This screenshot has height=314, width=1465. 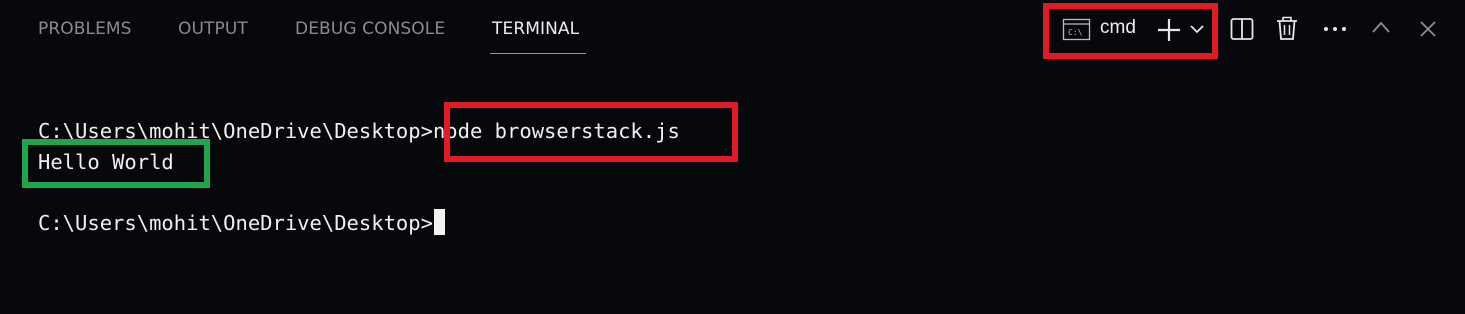 What do you see at coordinates (556, 131) in the screenshot?
I see `command-text: node browserstack.js` at bounding box center [556, 131].